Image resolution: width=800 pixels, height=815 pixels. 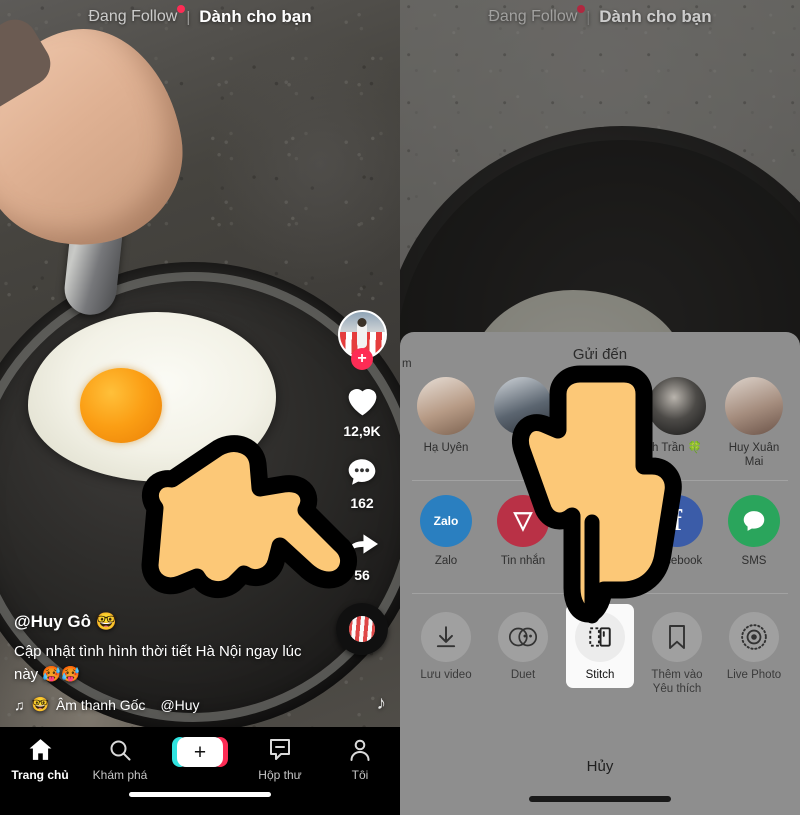 I want to click on search-icon, so click(x=120, y=749).